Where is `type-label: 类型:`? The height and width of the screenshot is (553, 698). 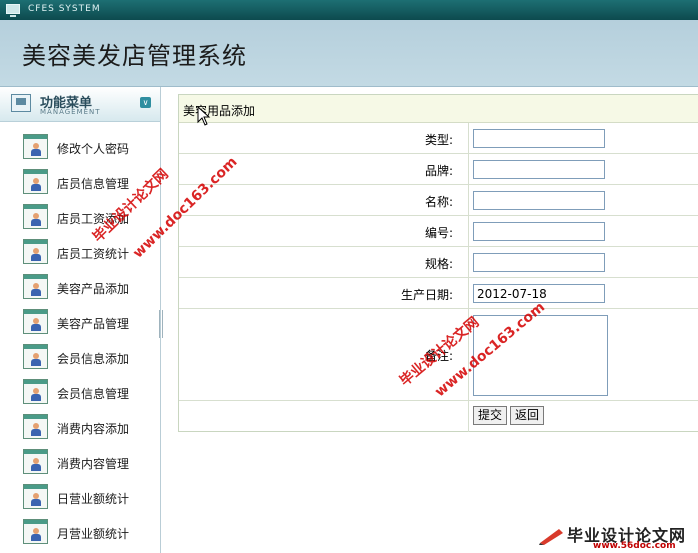
type-label: 类型: is located at coordinates (438, 140).